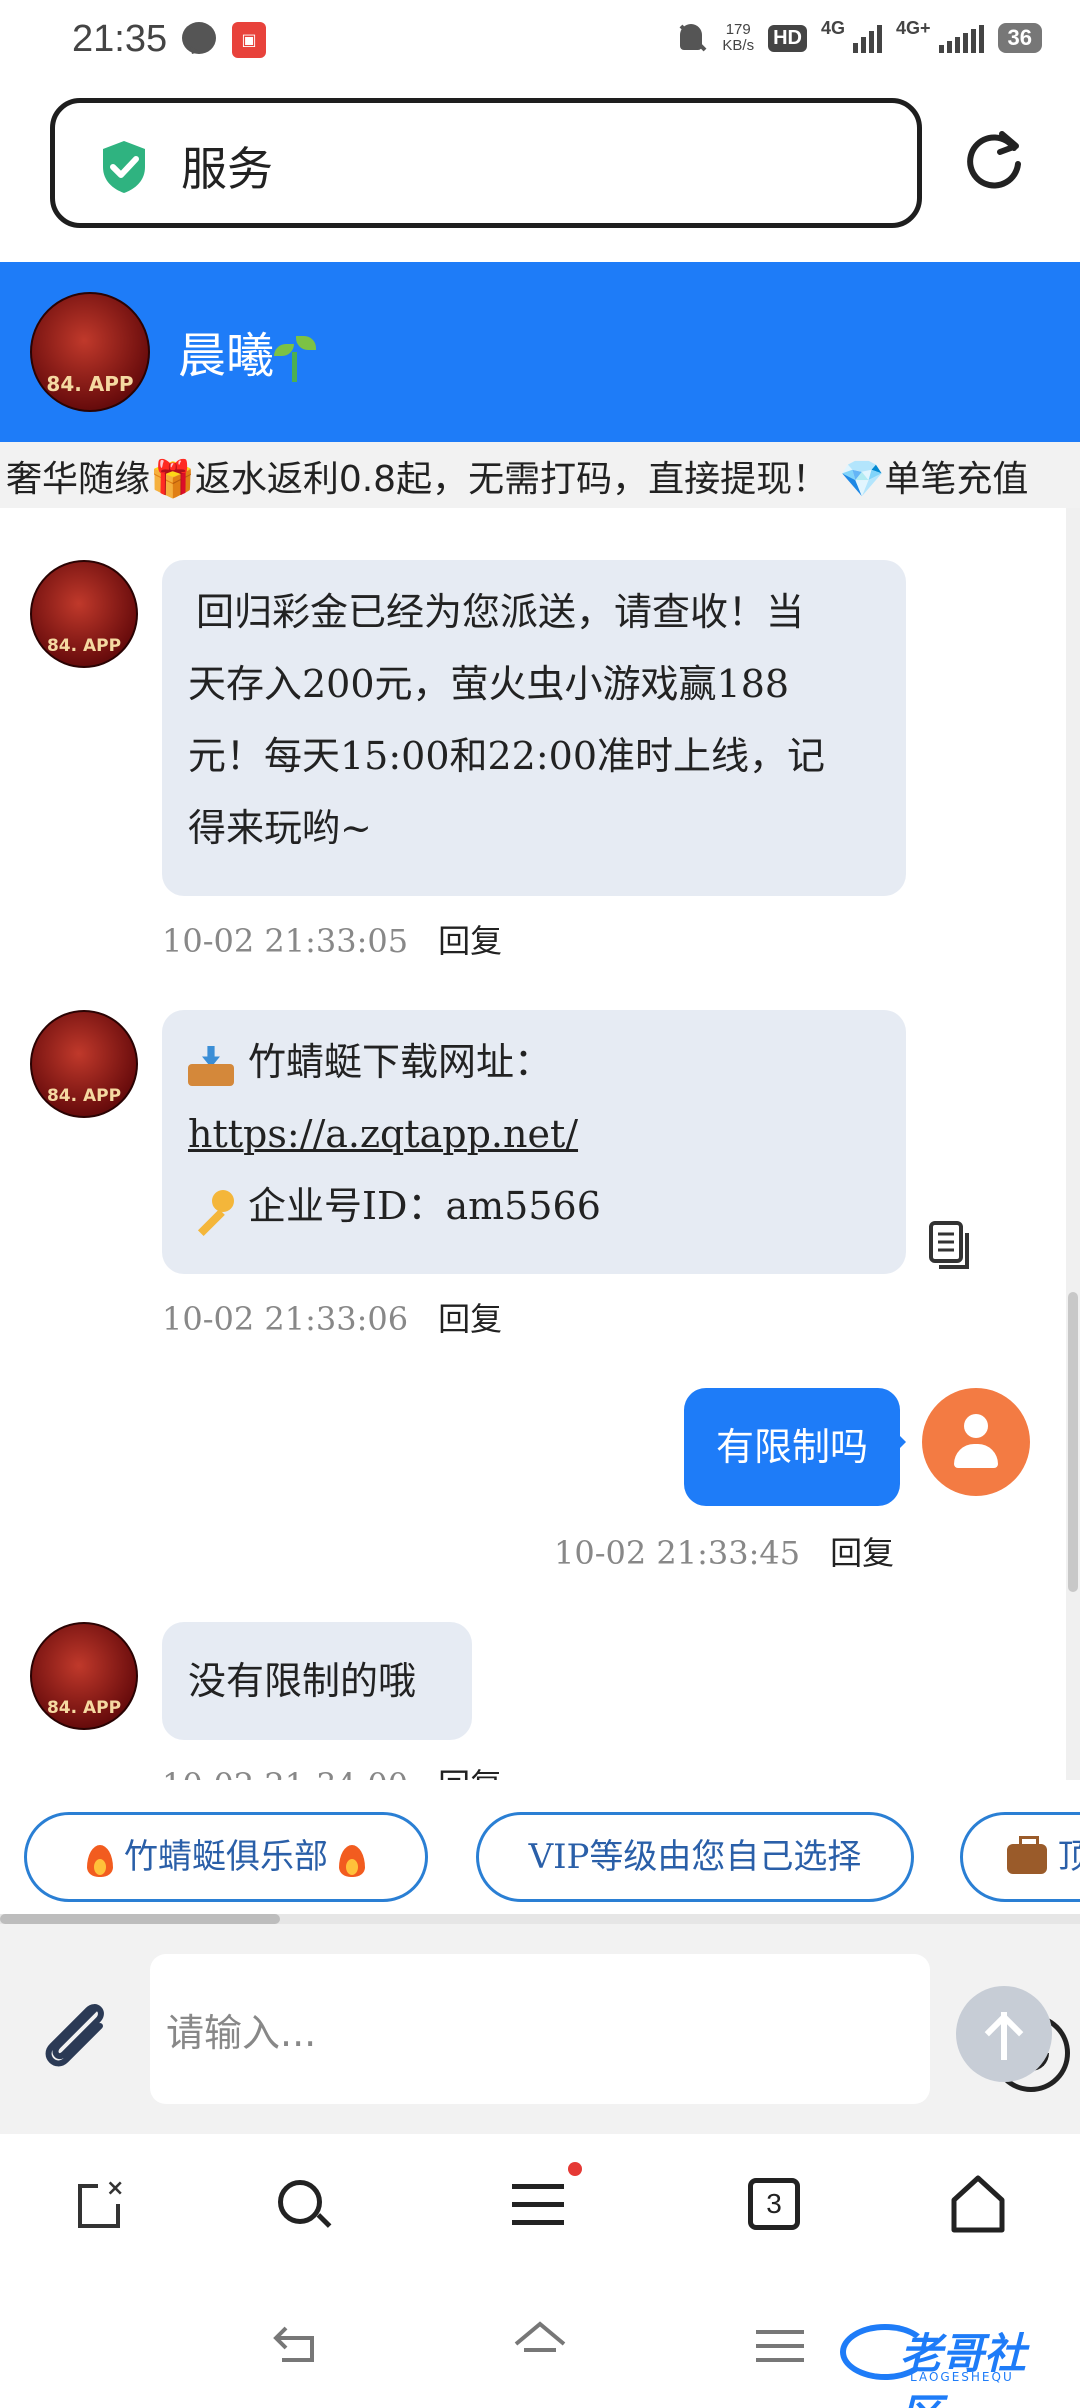  Describe the element at coordinates (695, 1857) in the screenshot. I see `quick-reply-vip: VIP等级由您自己选择` at that location.